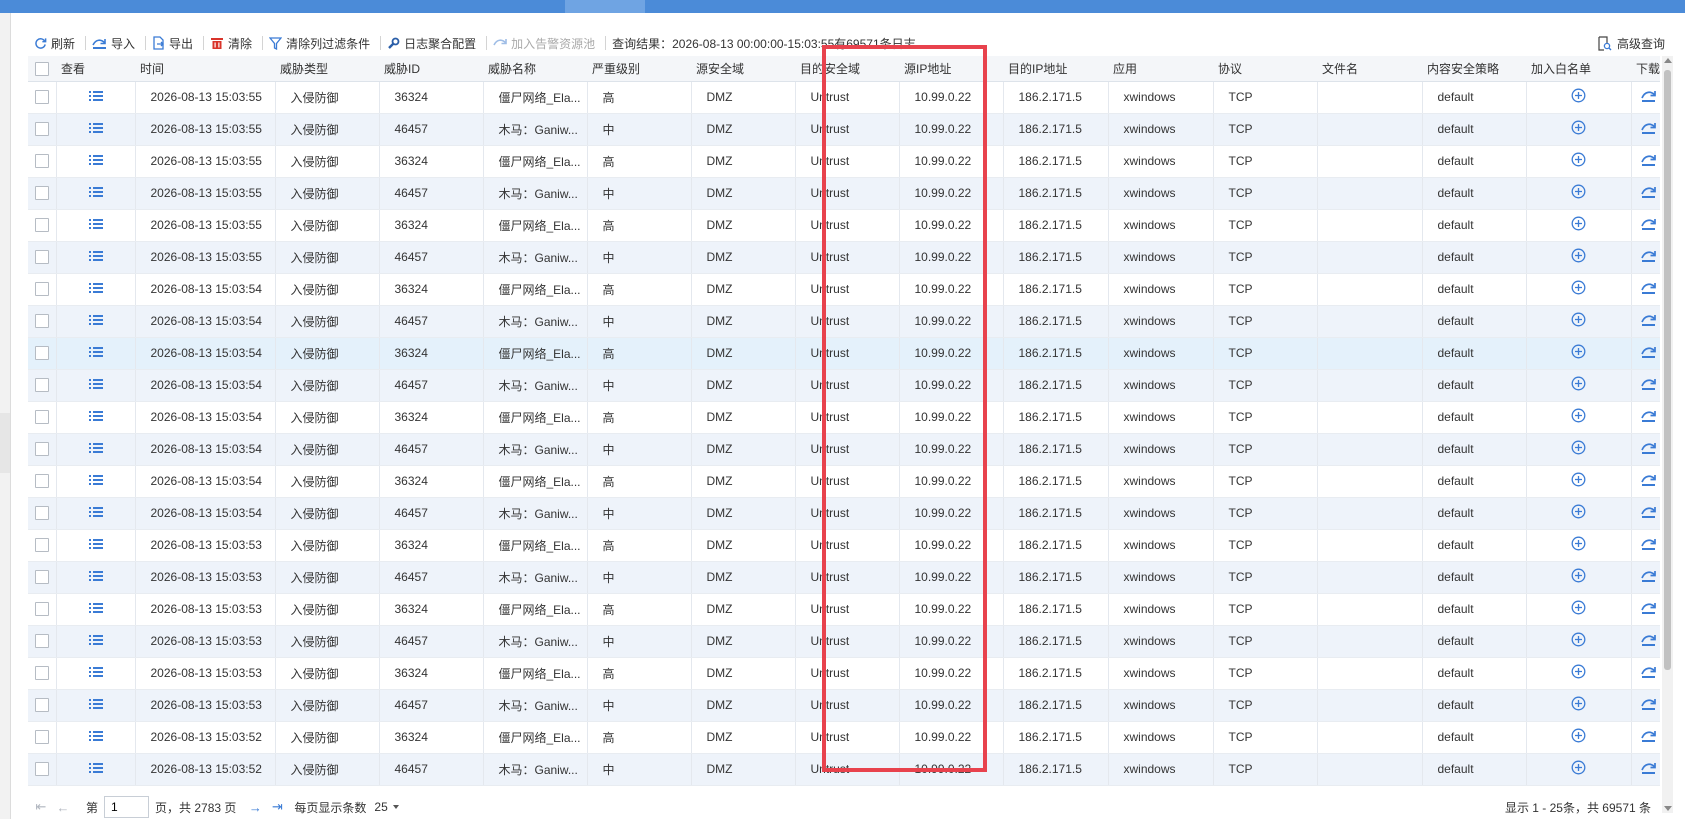 The width and height of the screenshot is (1685, 819). What do you see at coordinates (127, 807) in the screenshot?
I see `page-number-input` at bounding box center [127, 807].